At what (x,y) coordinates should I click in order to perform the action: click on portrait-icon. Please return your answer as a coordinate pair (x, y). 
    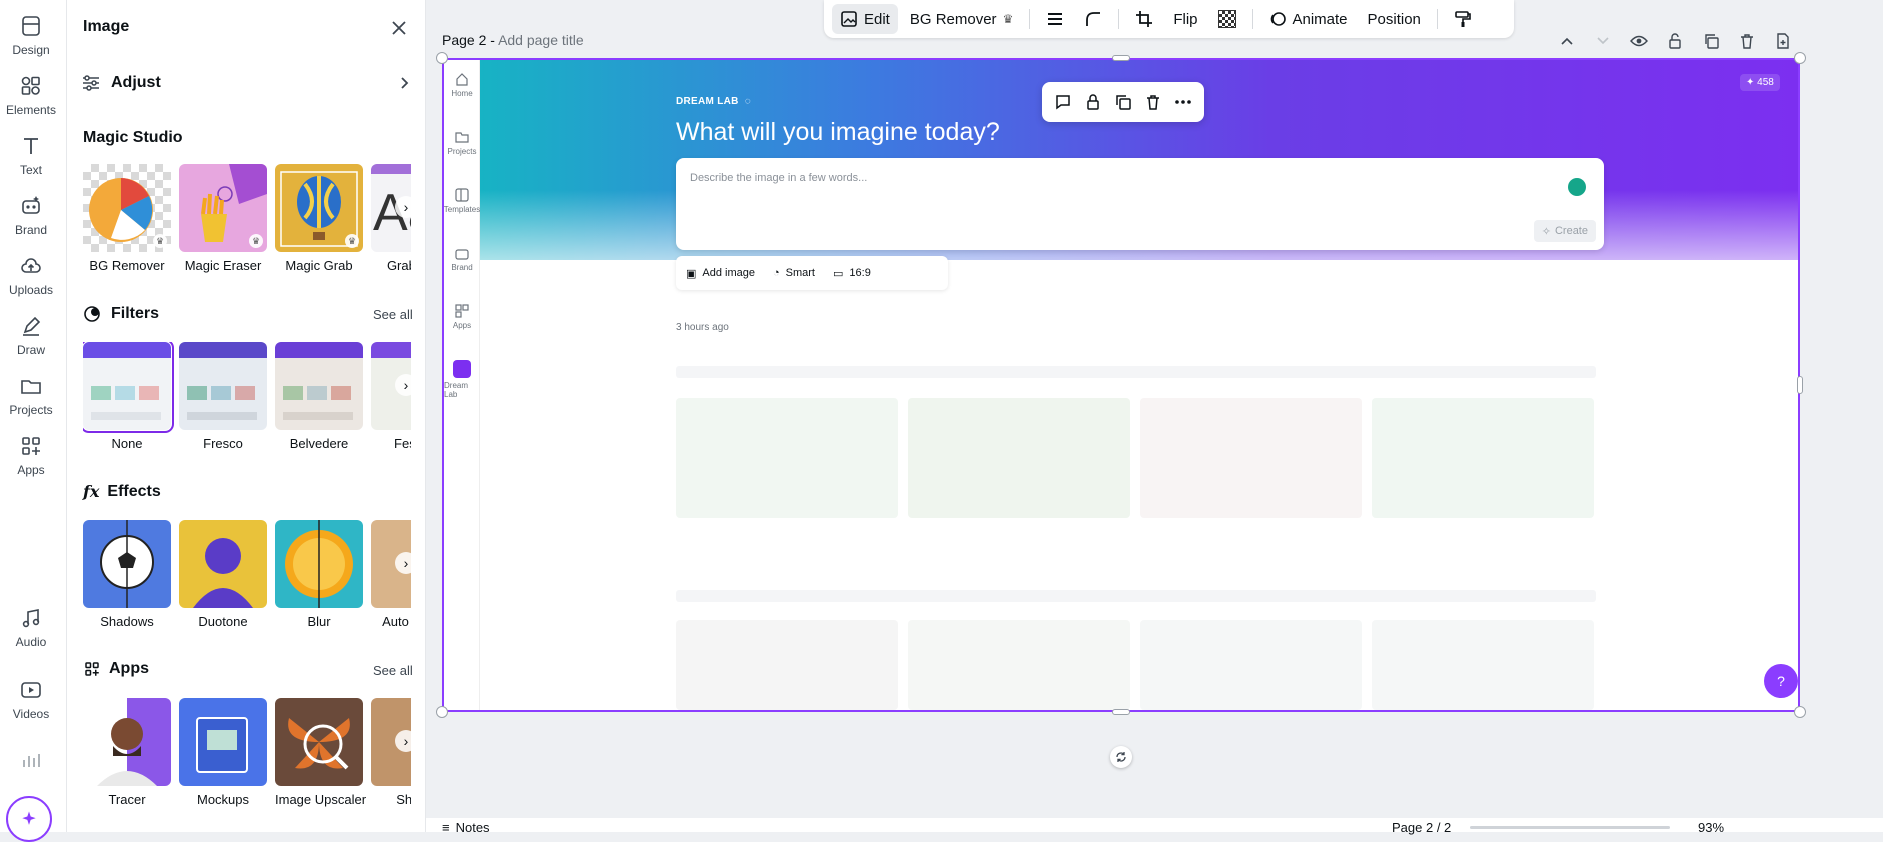
    Looking at the image, I should click on (223, 573).